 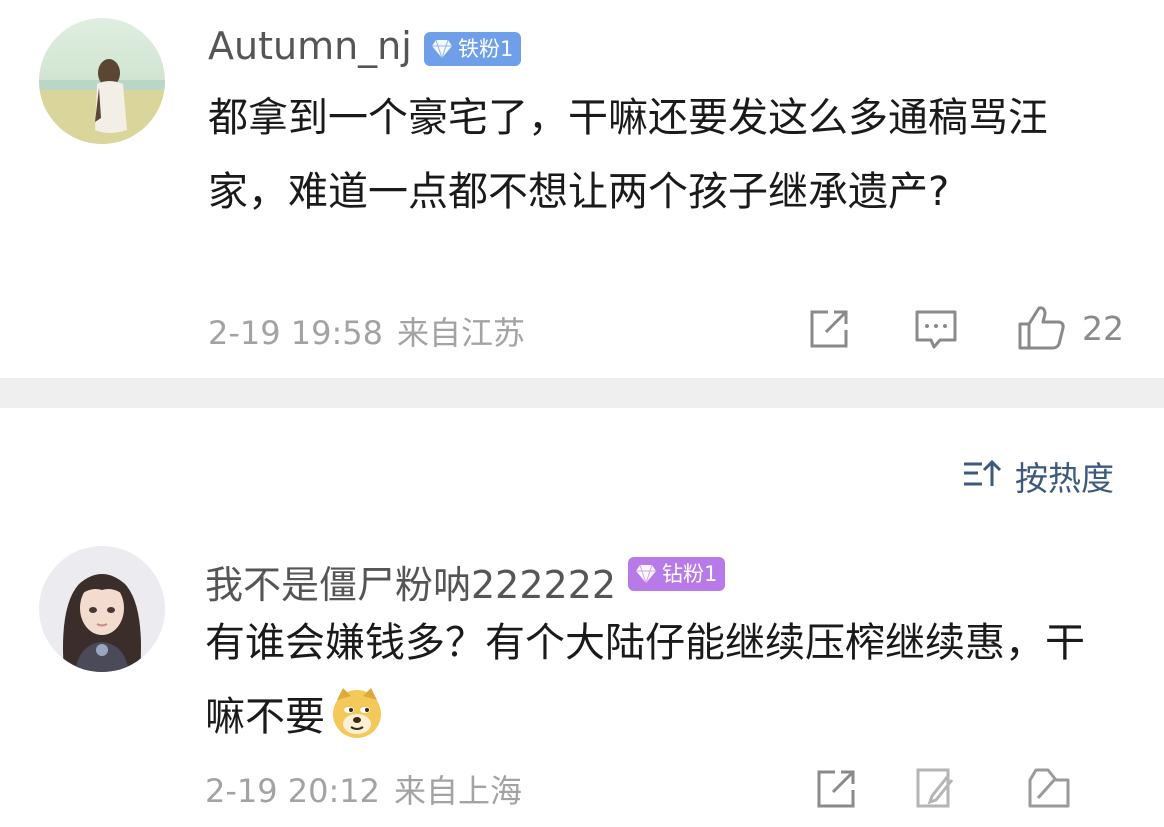 What do you see at coordinates (310, 46) in the screenshot?
I see `username: Autumn_nj` at bounding box center [310, 46].